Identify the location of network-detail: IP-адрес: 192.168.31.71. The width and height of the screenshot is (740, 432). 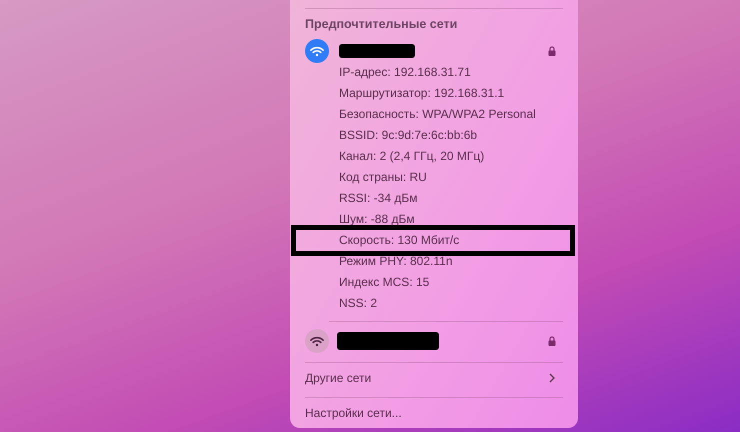
(405, 72).